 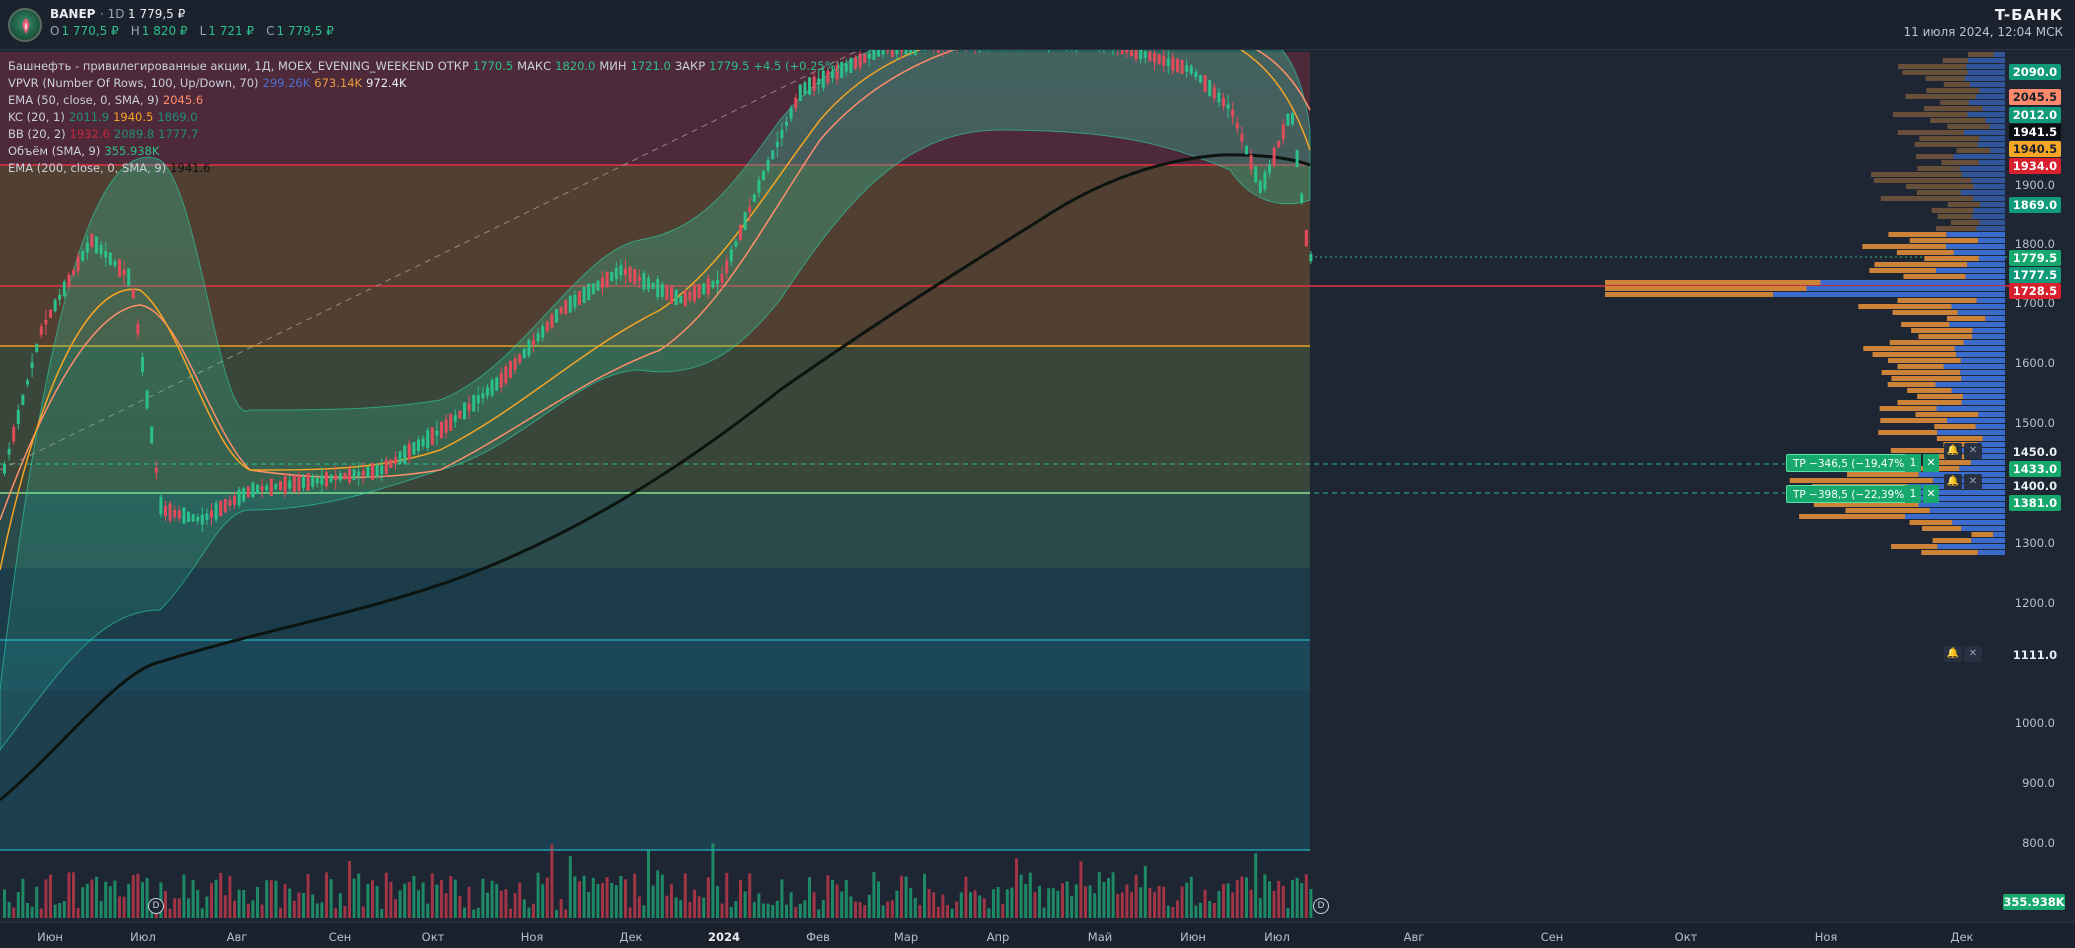 I want to click on legend-row: KC (20, 1) 2011.9 1940.5 1869.0, so click(x=424, y=117).